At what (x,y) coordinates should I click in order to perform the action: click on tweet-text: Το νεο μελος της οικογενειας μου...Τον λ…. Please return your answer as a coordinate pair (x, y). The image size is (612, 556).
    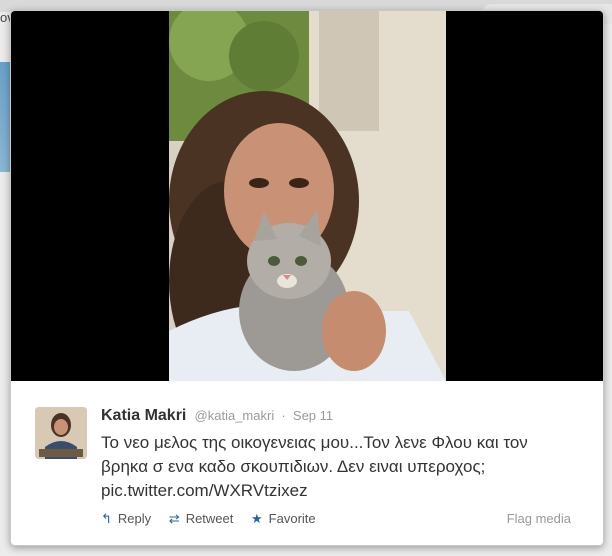
    Looking at the image, I should click on (336, 467).